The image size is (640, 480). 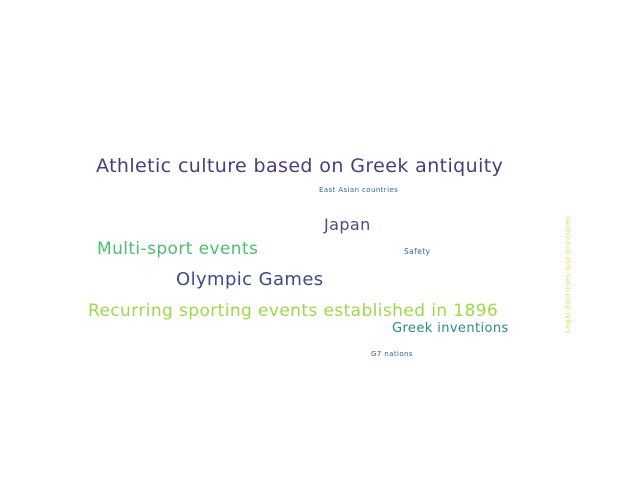 What do you see at coordinates (250, 279) in the screenshot?
I see `word-olympic-games: Olympic Games` at bounding box center [250, 279].